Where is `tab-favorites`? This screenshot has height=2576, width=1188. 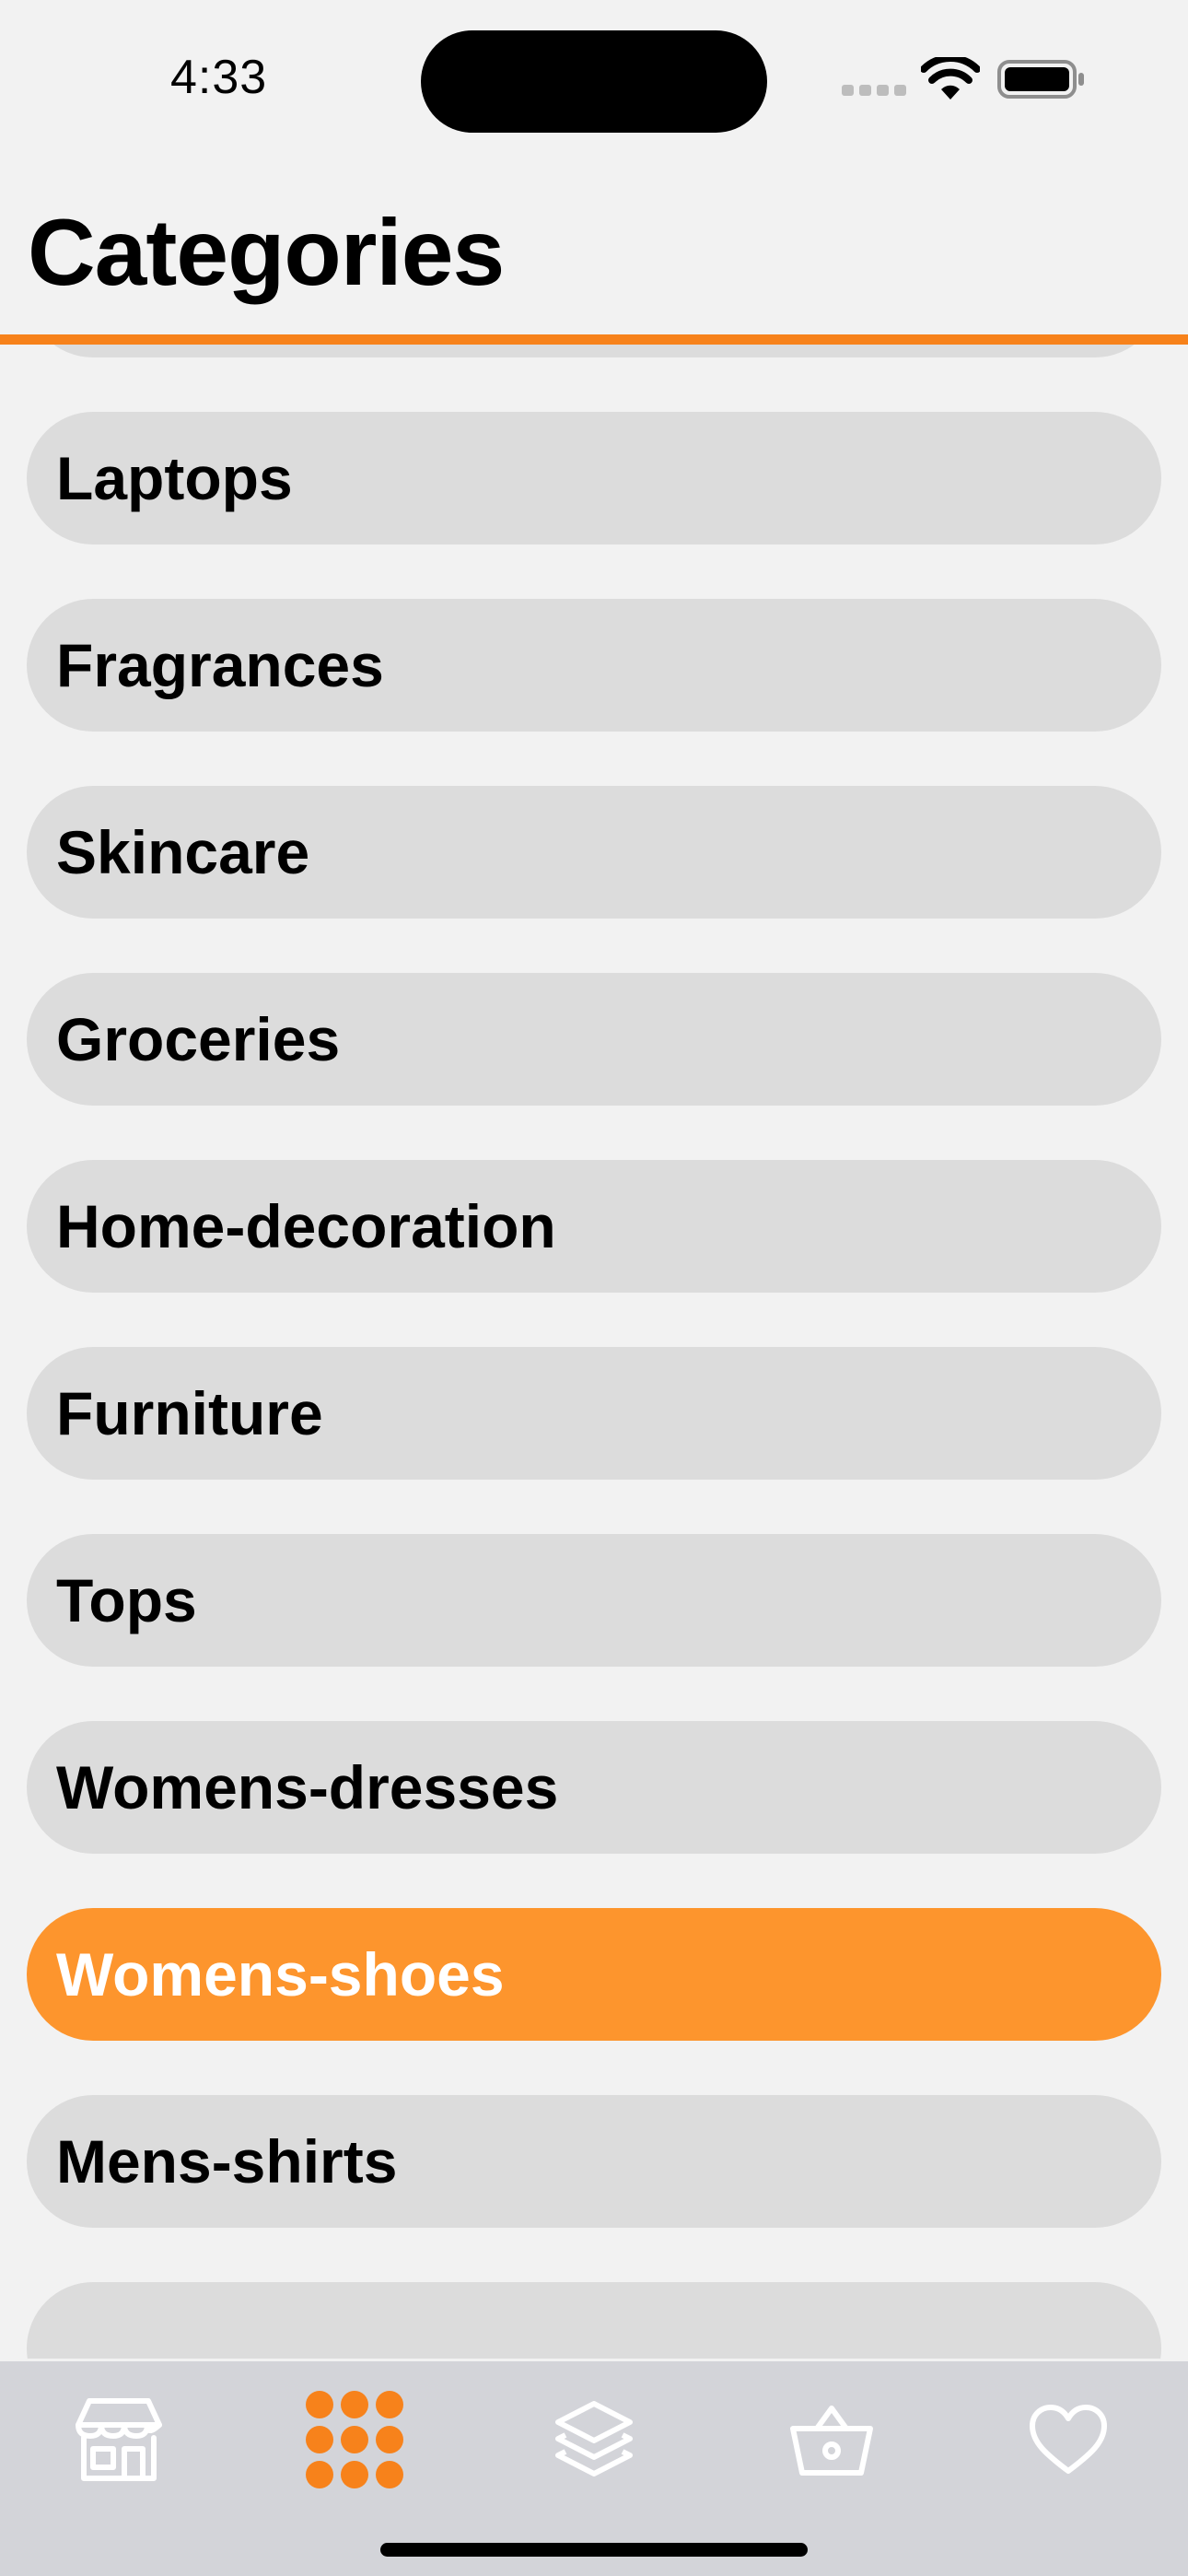 tab-favorites is located at coordinates (1068, 2440).